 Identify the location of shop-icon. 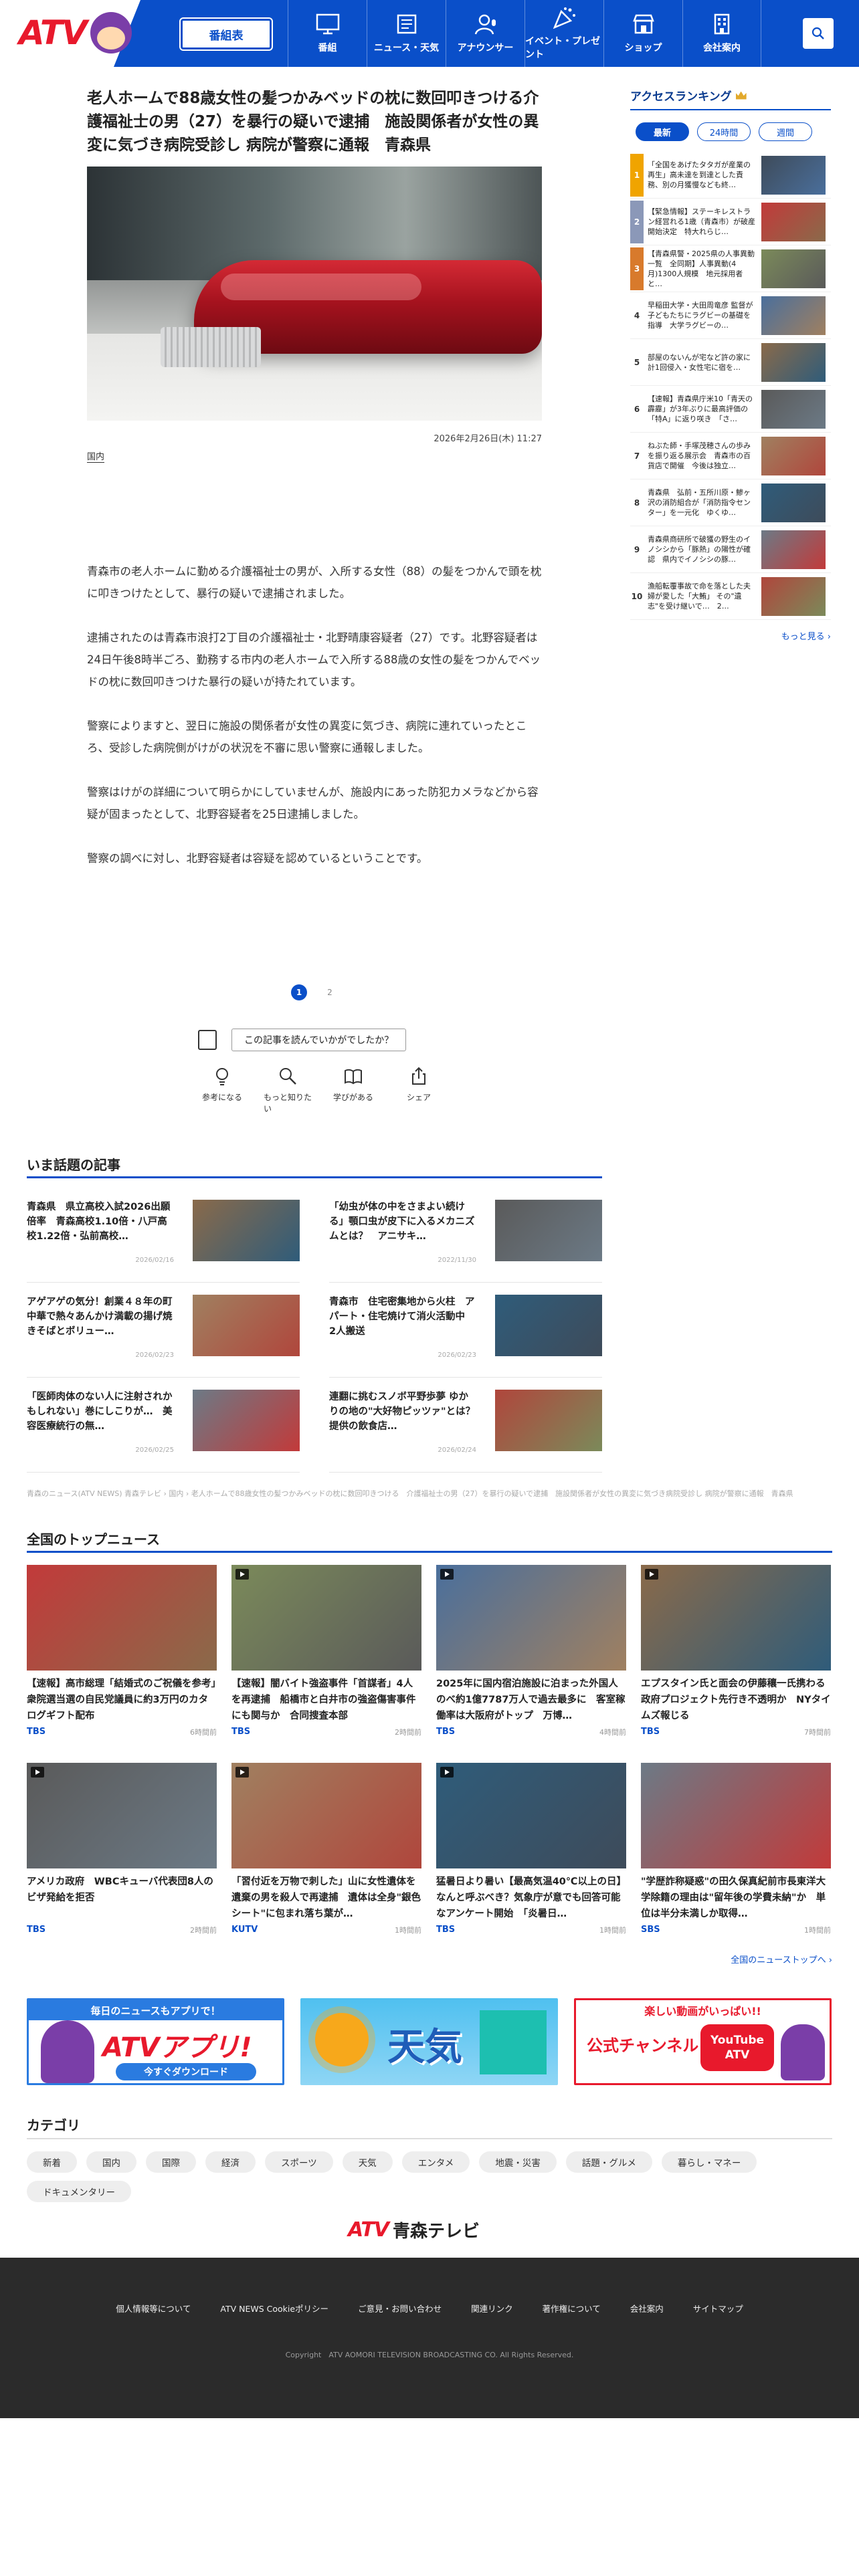
(643, 24).